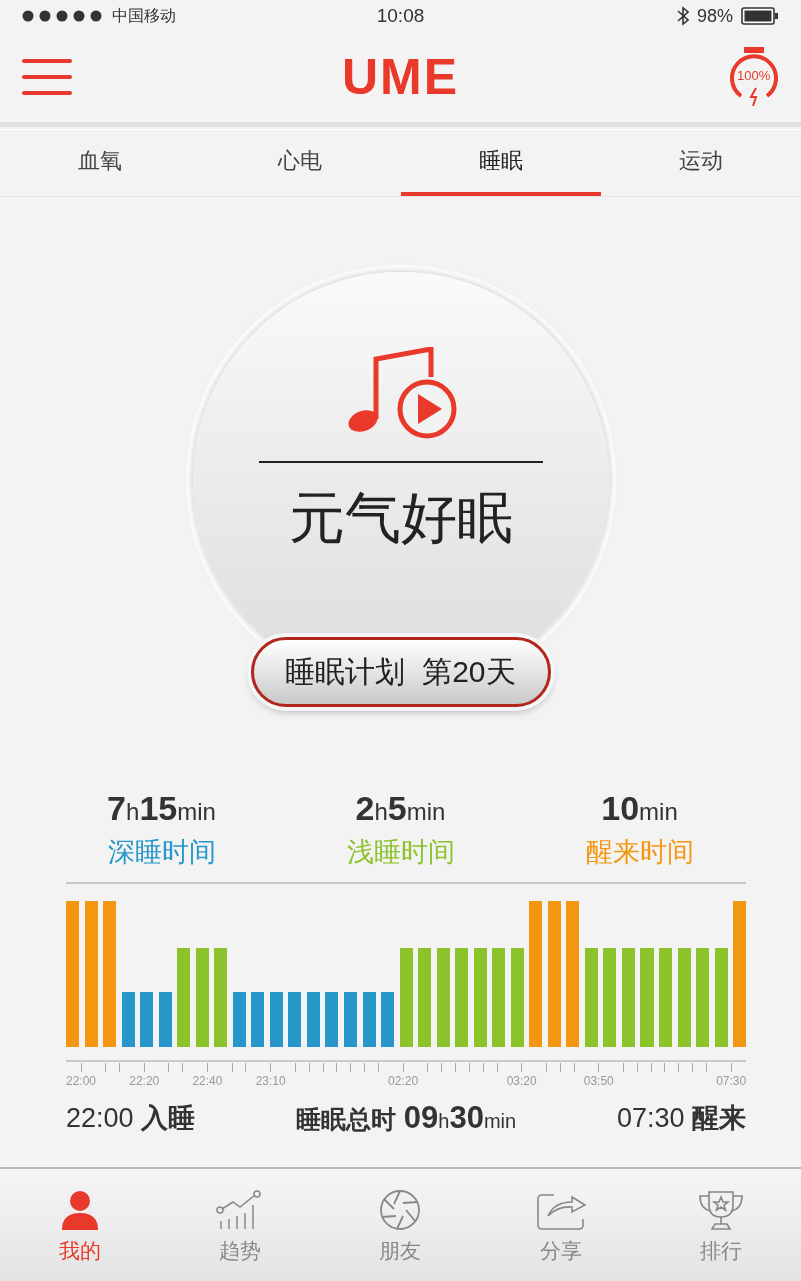 Image resolution: width=801 pixels, height=1281 pixels. Describe the element at coordinates (240, 1225) in the screenshot. I see `nav-tab: 趋势` at that location.